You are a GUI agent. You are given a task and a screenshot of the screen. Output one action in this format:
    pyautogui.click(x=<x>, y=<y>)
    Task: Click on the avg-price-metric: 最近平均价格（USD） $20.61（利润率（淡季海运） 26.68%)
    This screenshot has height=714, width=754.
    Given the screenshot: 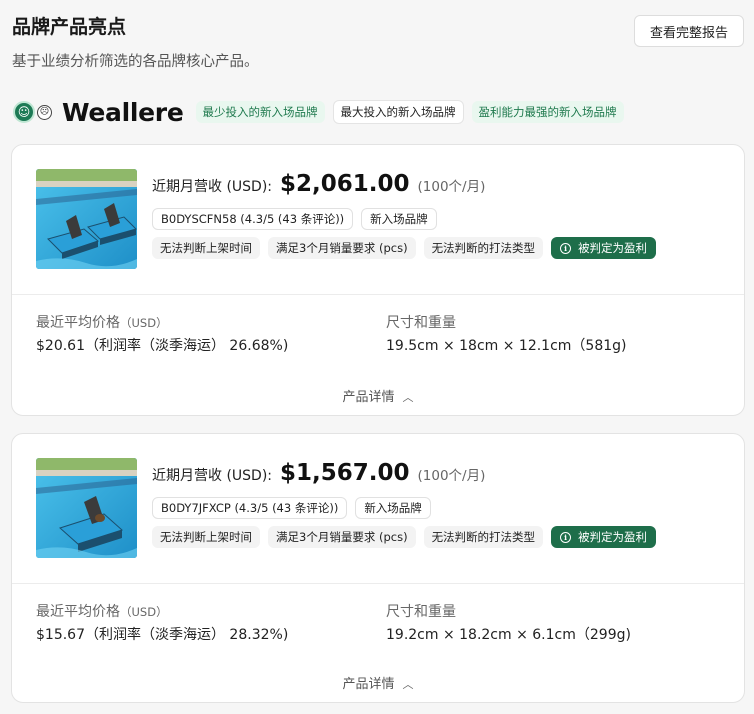 What is the action you would take?
    pyautogui.click(x=162, y=333)
    